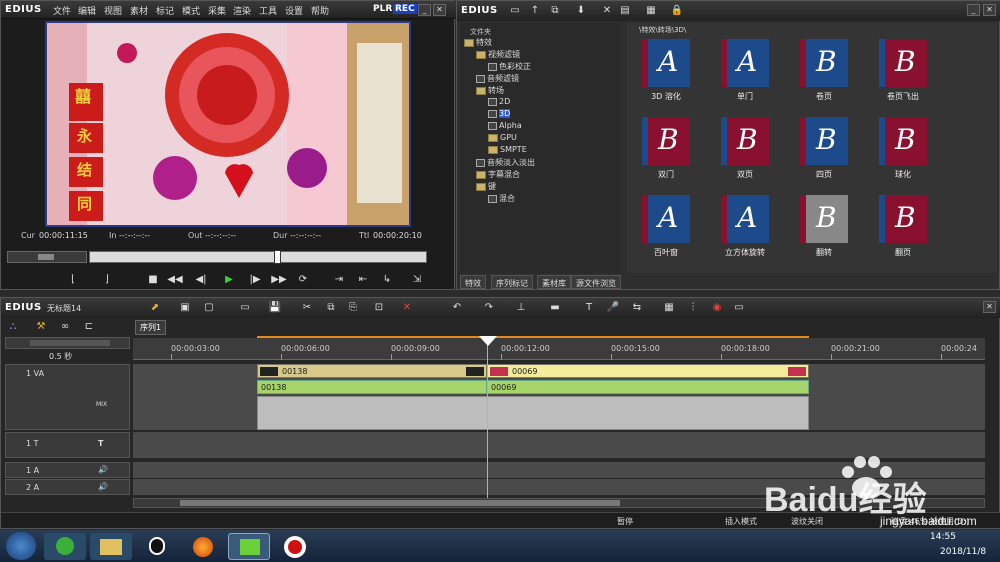 Image resolution: width=1000 pixels, height=562 pixels. Describe the element at coordinates (67, 487) in the screenshot. I see `track-header-a2: 2 A 🔊` at that location.